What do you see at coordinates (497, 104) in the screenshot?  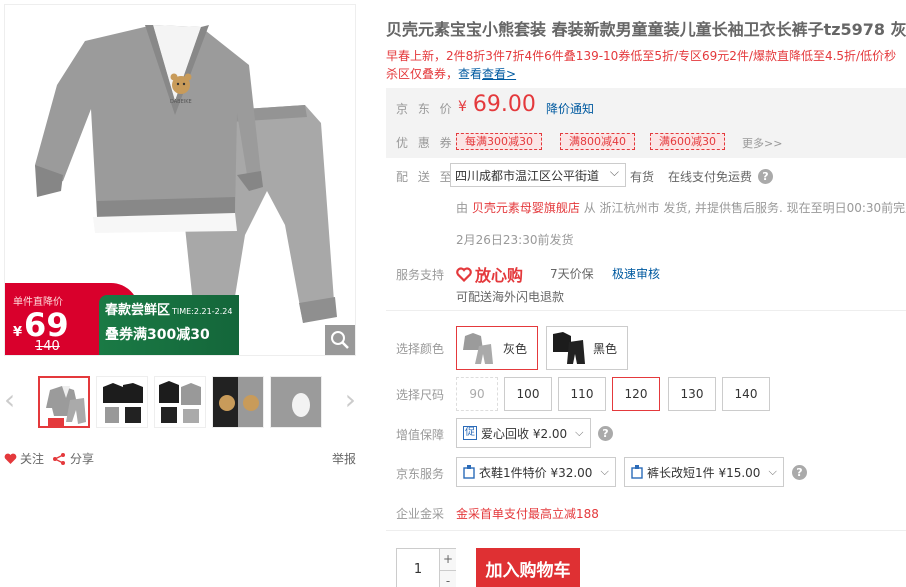 I see `price-value: ¥69.00` at bounding box center [497, 104].